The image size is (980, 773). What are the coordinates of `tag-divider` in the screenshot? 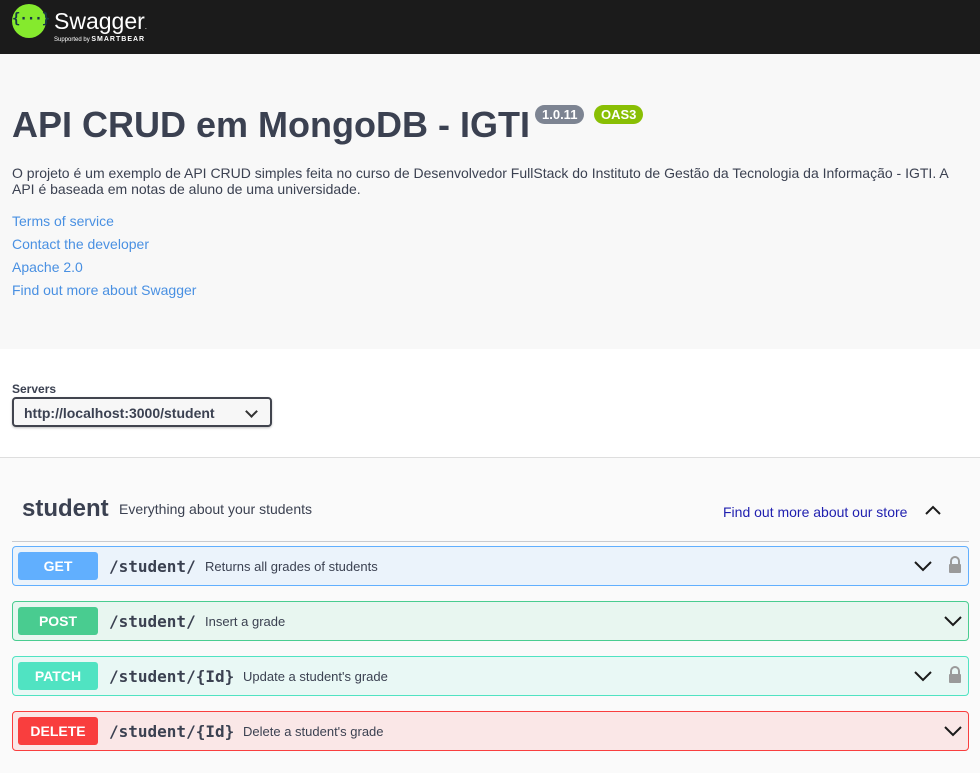 It's located at (490, 541).